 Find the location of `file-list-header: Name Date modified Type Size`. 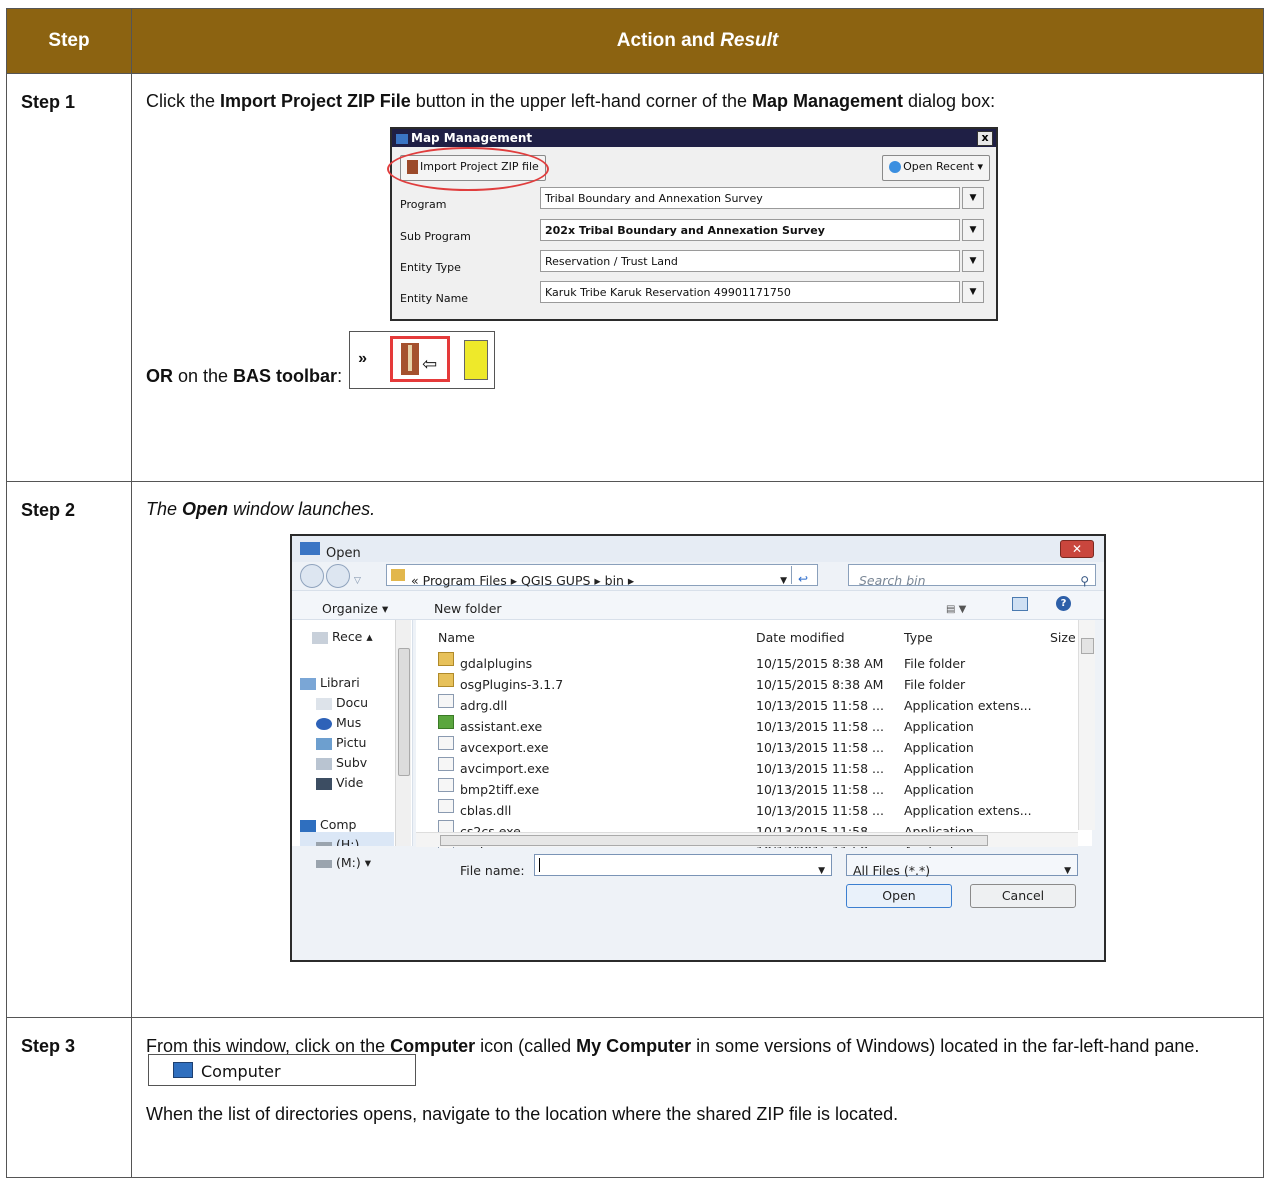

file-list-header: Name Date modified Type Size is located at coordinates (754, 632).